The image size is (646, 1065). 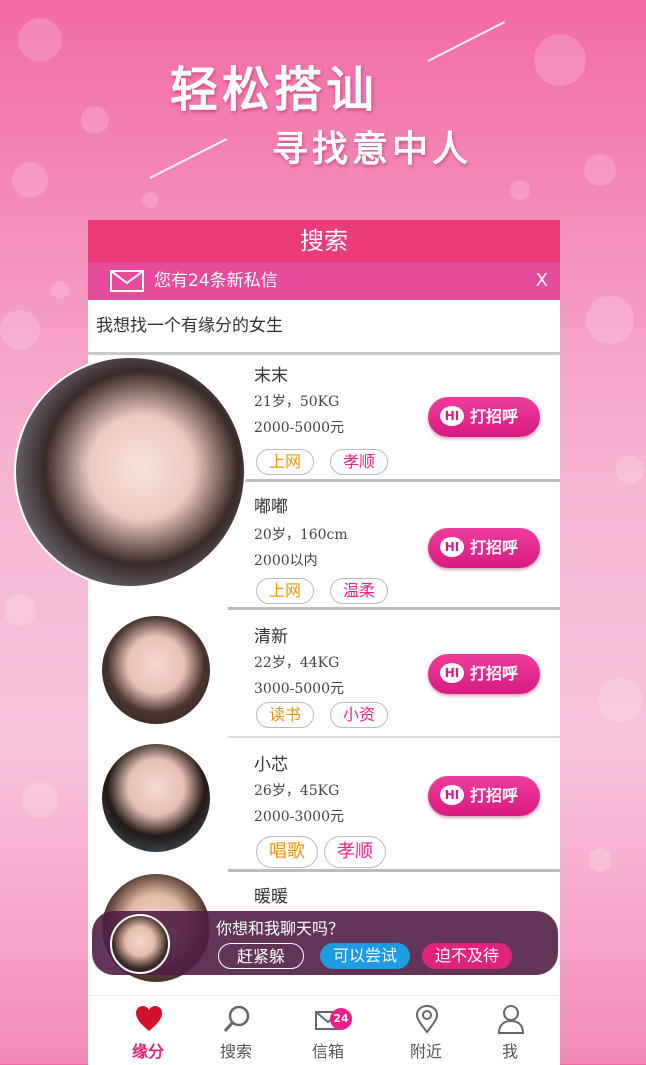 What do you see at coordinates (130, 472) in the screenshot?
I see `avatar-large` at bounding box center [130, 472].